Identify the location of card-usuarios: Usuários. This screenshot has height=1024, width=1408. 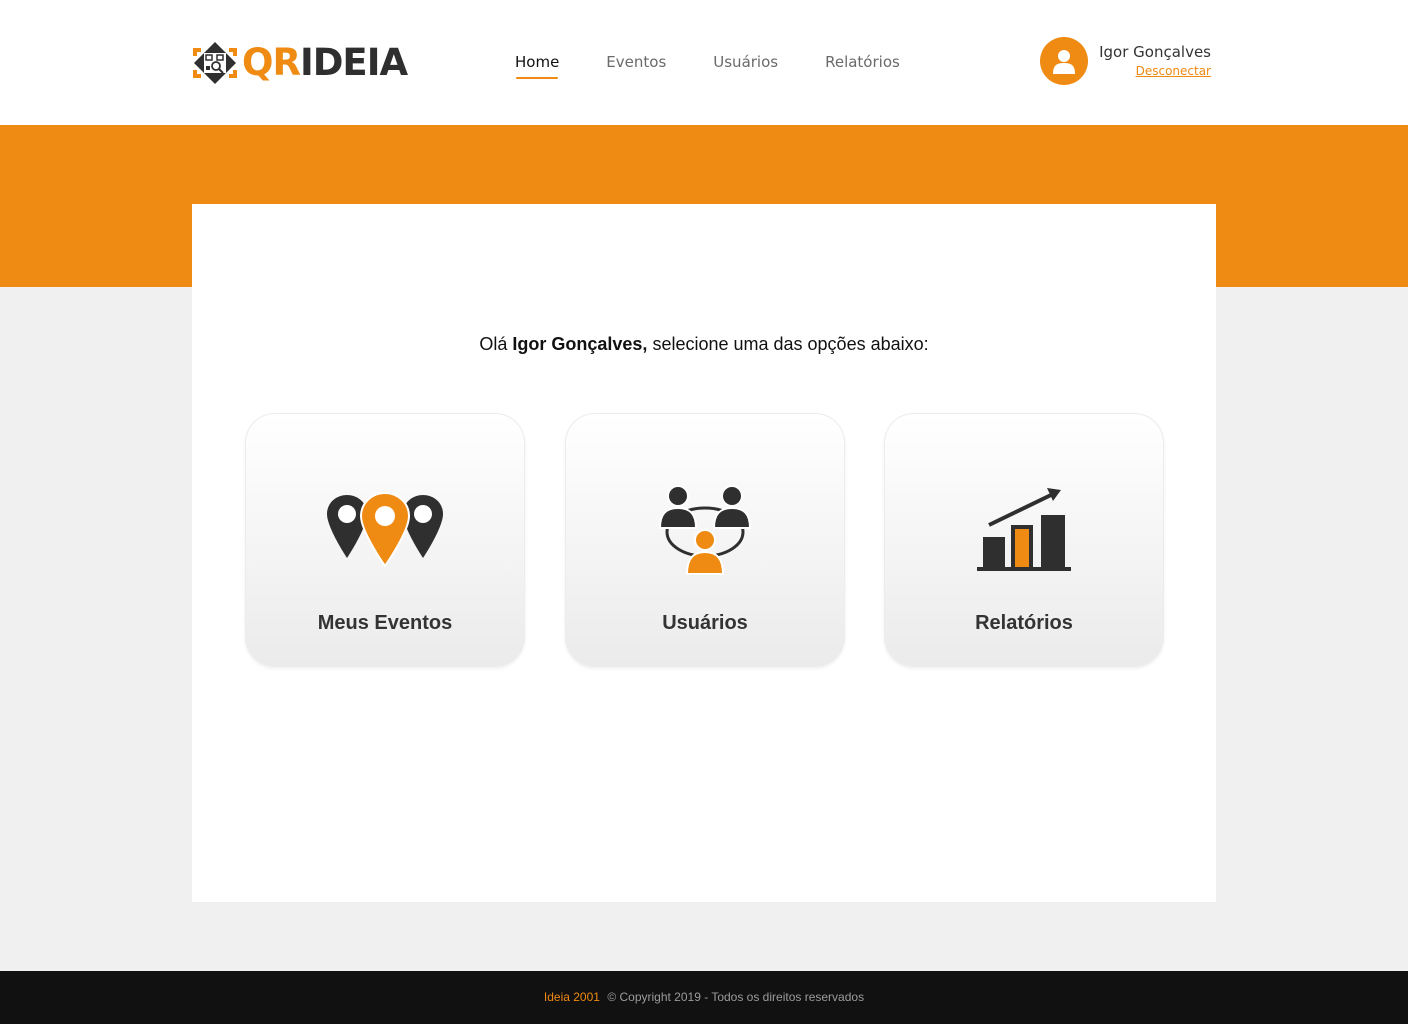
(705, 540).